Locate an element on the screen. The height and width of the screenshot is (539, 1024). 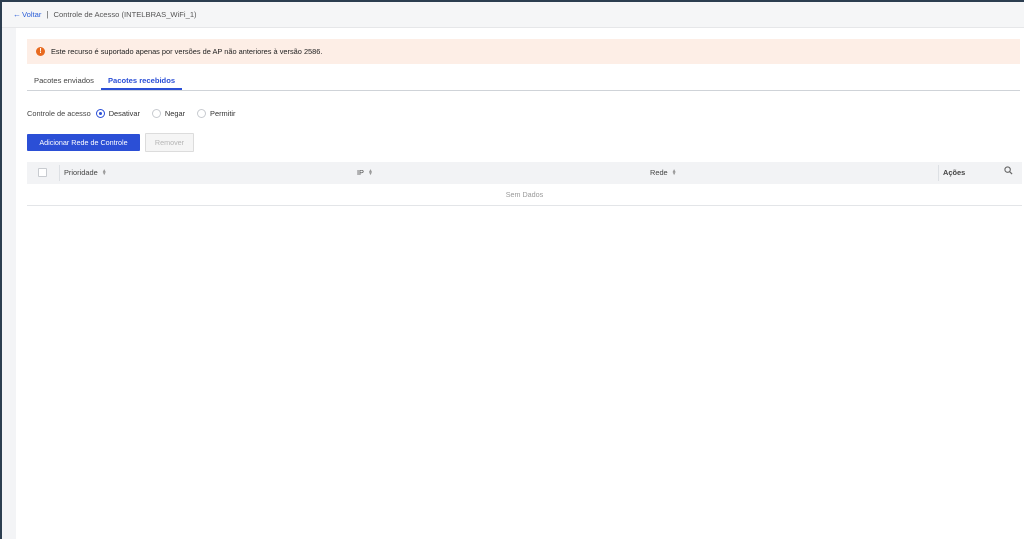
tab-pacotes-recebidos: Pacotes recebidos is located at coordinates (141, 81).